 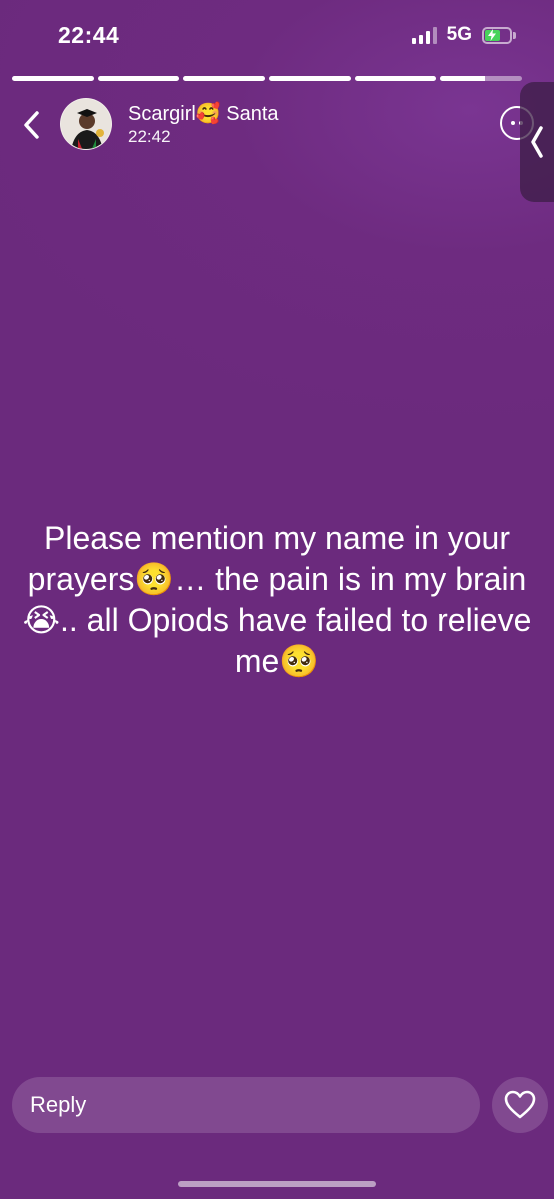 I want to click on avatar-image, so click(x=86, y=124).